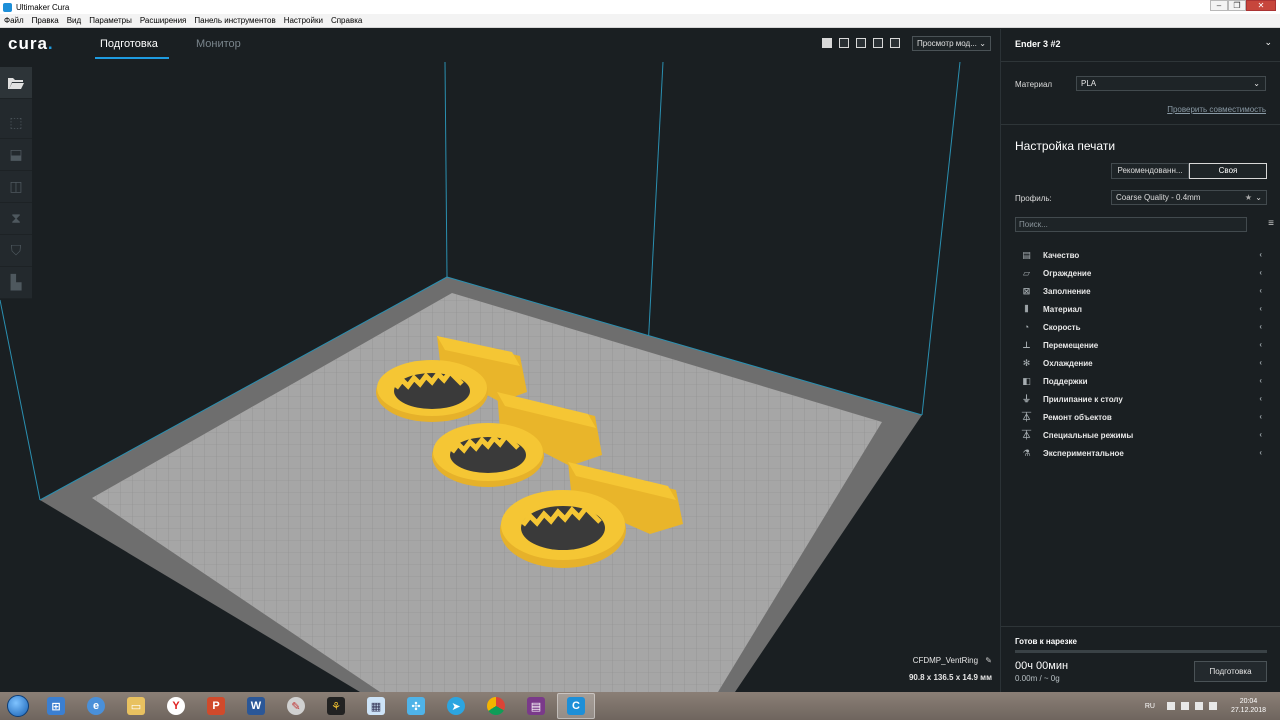  I want to click on clock: 20:04 27.12.2018, so click(1248, 706).